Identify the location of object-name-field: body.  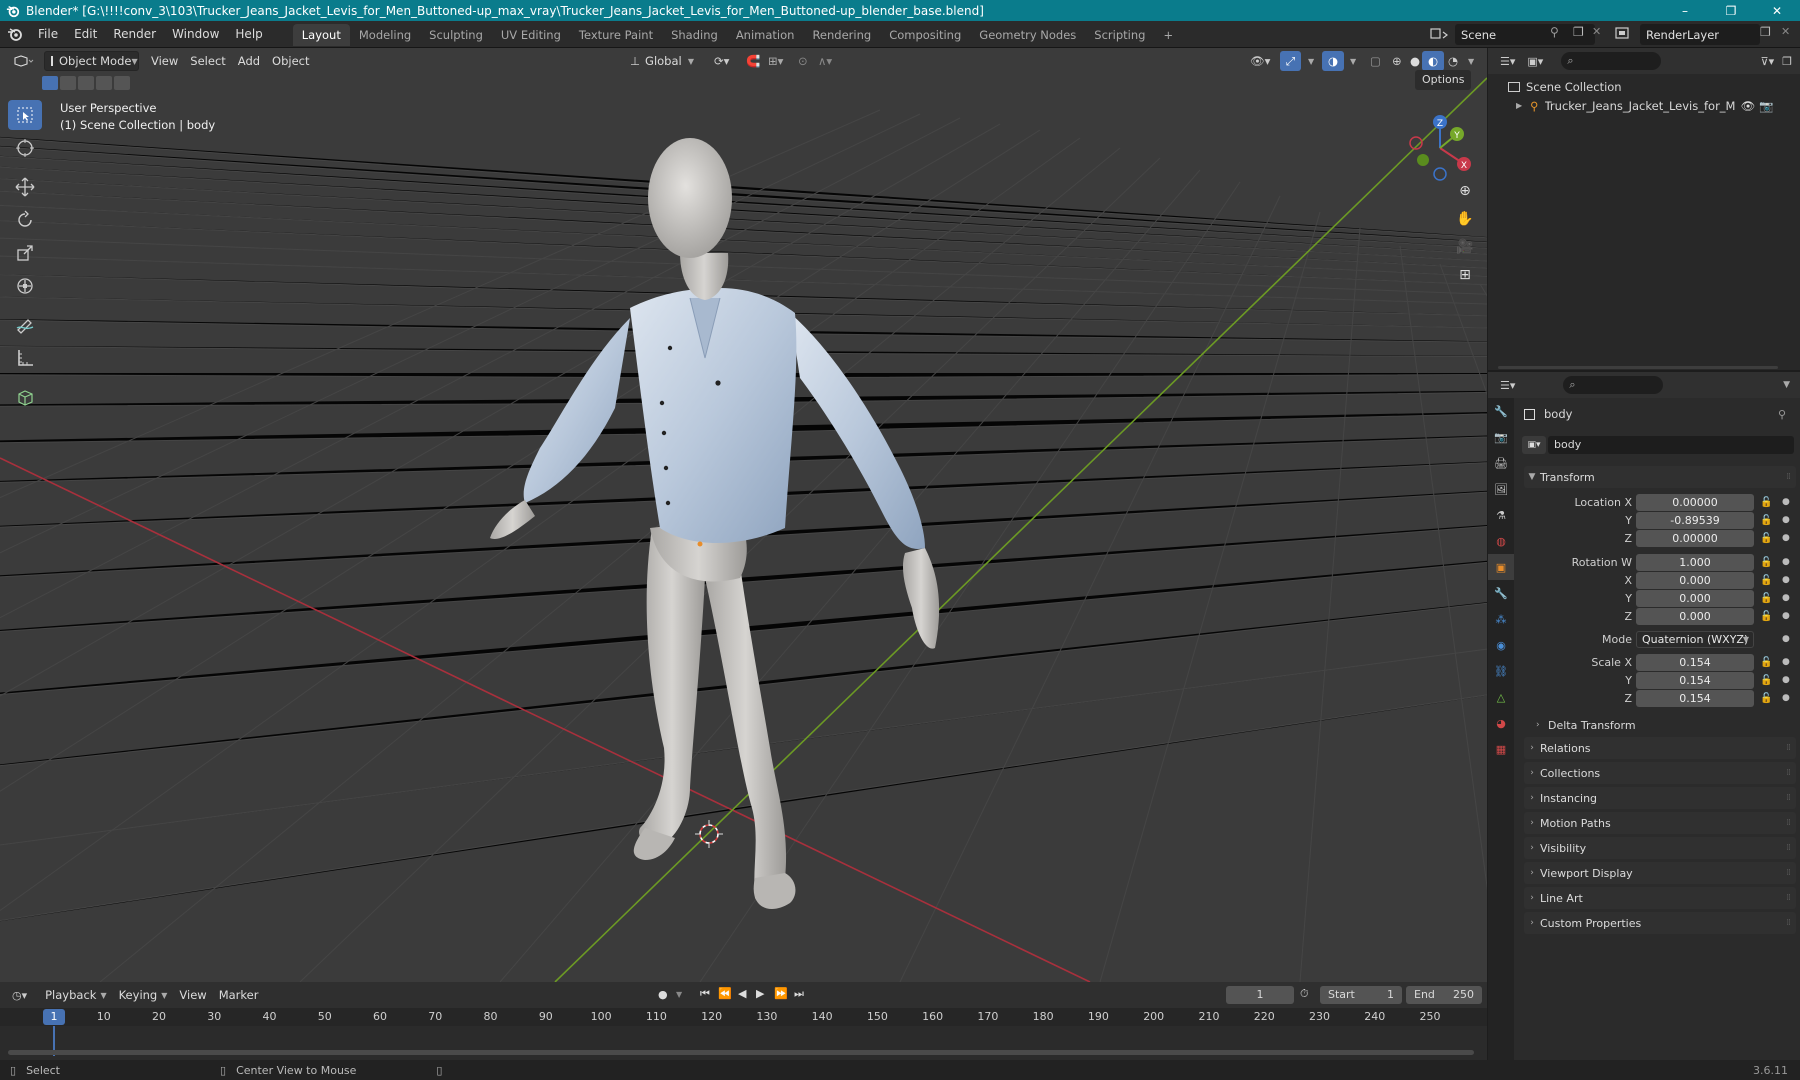
(1671, 445).